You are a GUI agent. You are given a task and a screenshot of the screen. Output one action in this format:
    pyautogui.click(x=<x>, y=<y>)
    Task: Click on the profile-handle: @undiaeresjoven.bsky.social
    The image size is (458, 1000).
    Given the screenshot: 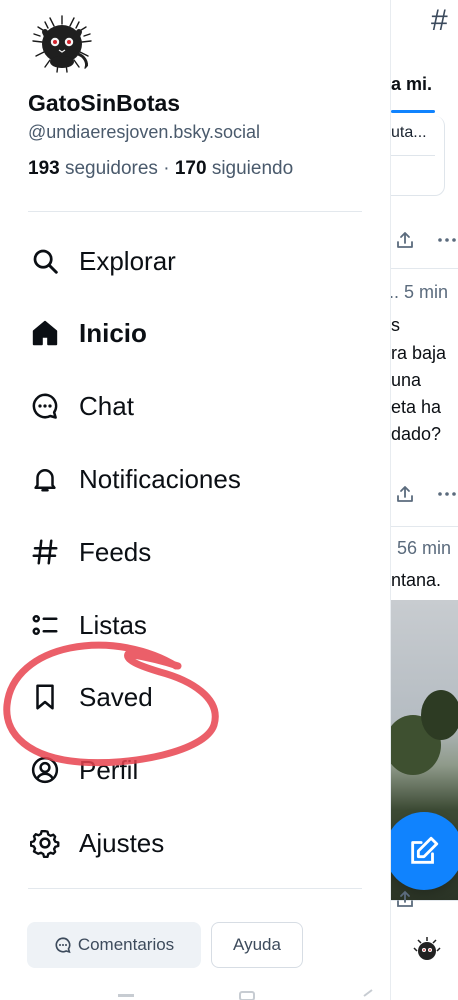 What is the action you would take?
    pyautogui.click(x=144, y=132)
    